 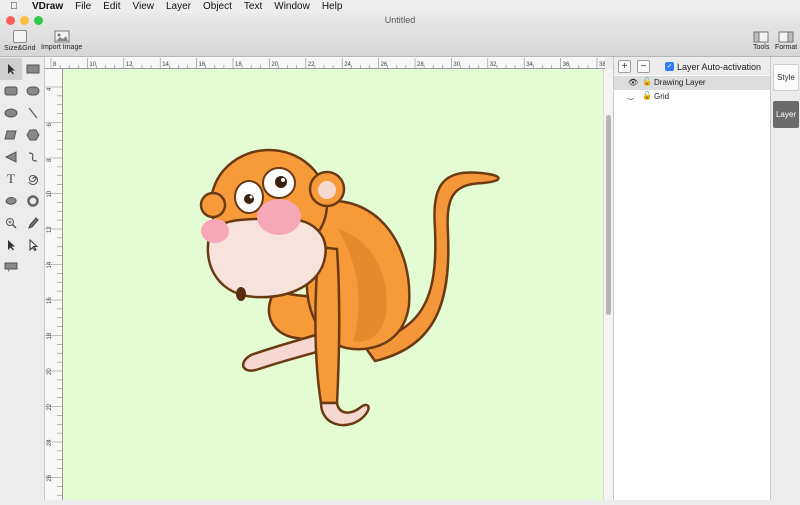 What do you see at coordinates (20, 41) in the screenshot?
I see `size-grid-button: Size&Grid` at bounding box center [20, 41].